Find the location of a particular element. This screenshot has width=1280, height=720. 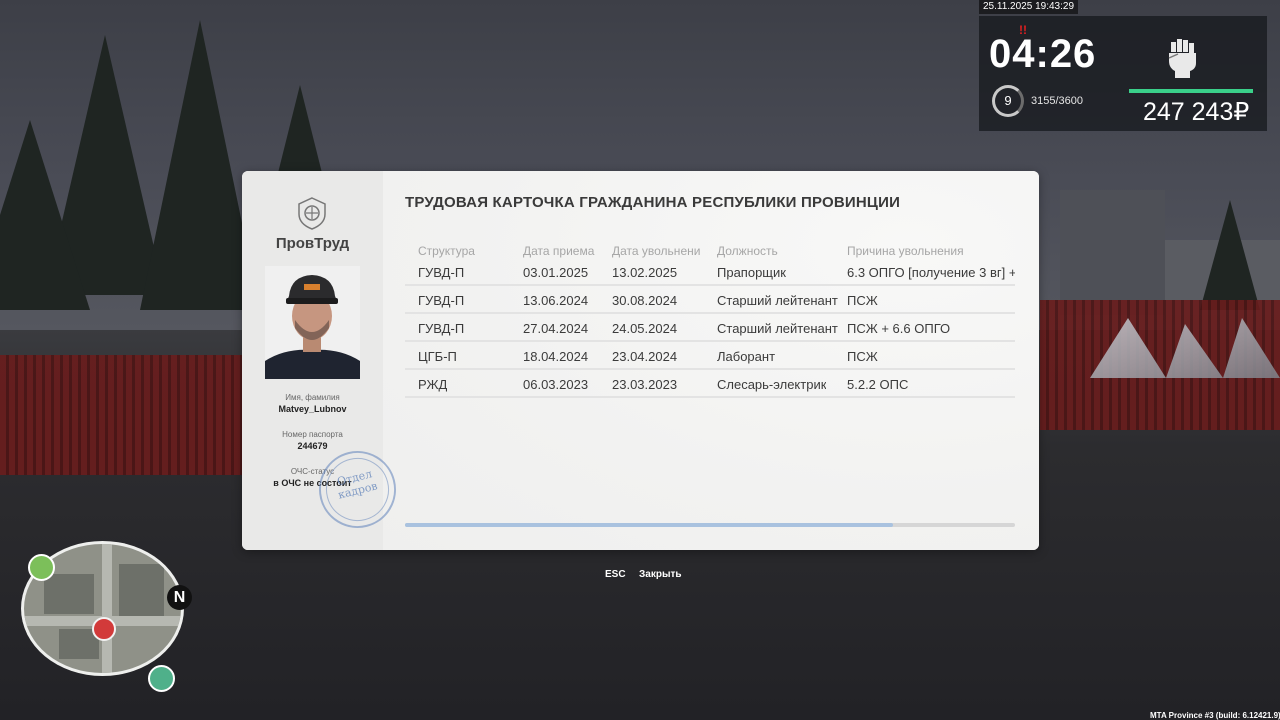

name-label: Имя, фамилия is located at coordinates (312, 397).